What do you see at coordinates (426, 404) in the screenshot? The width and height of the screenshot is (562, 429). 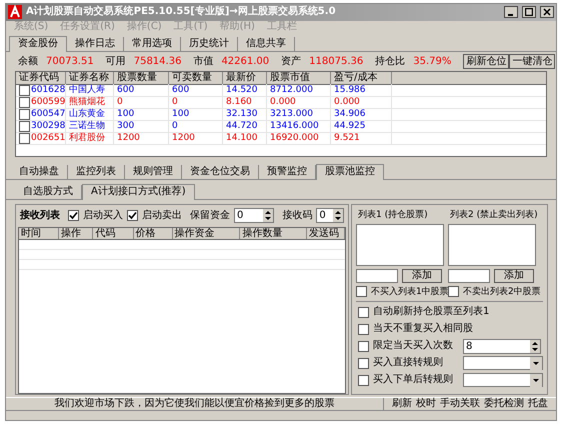 I see `status-link: 校时` at bounding box center [426, 404].